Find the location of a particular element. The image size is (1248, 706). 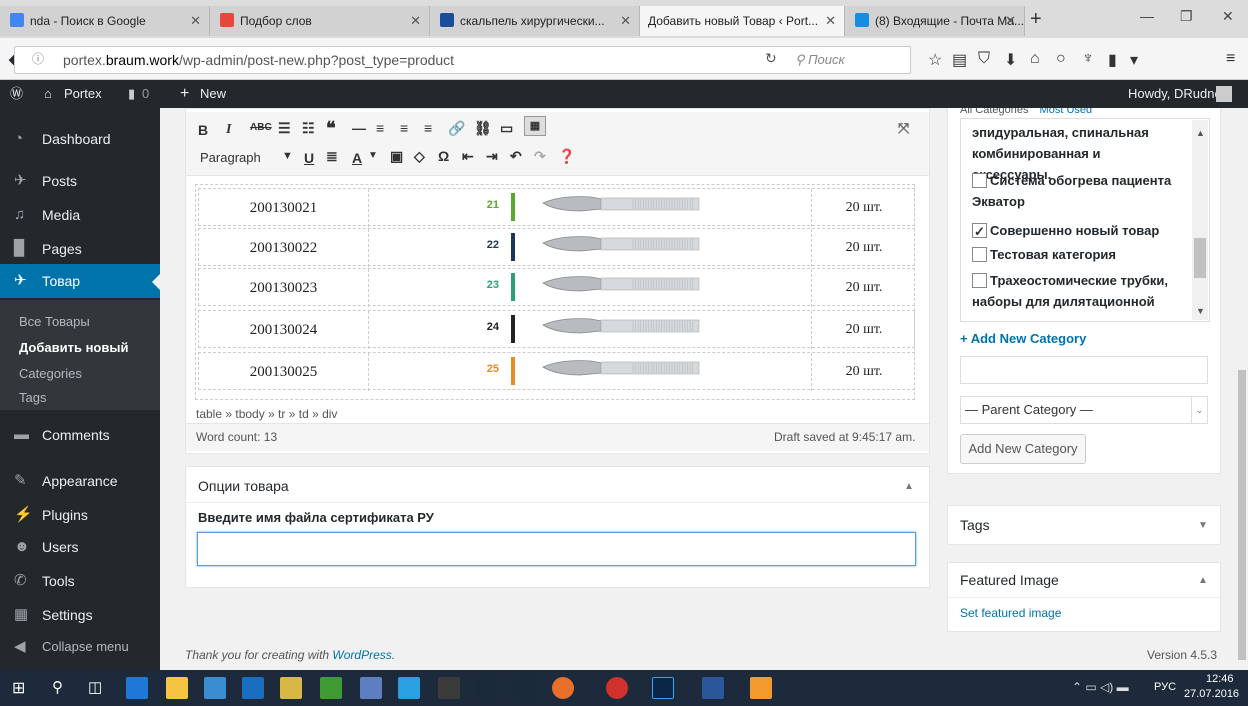

bold-icon: B is located at coordinates (203, 130).